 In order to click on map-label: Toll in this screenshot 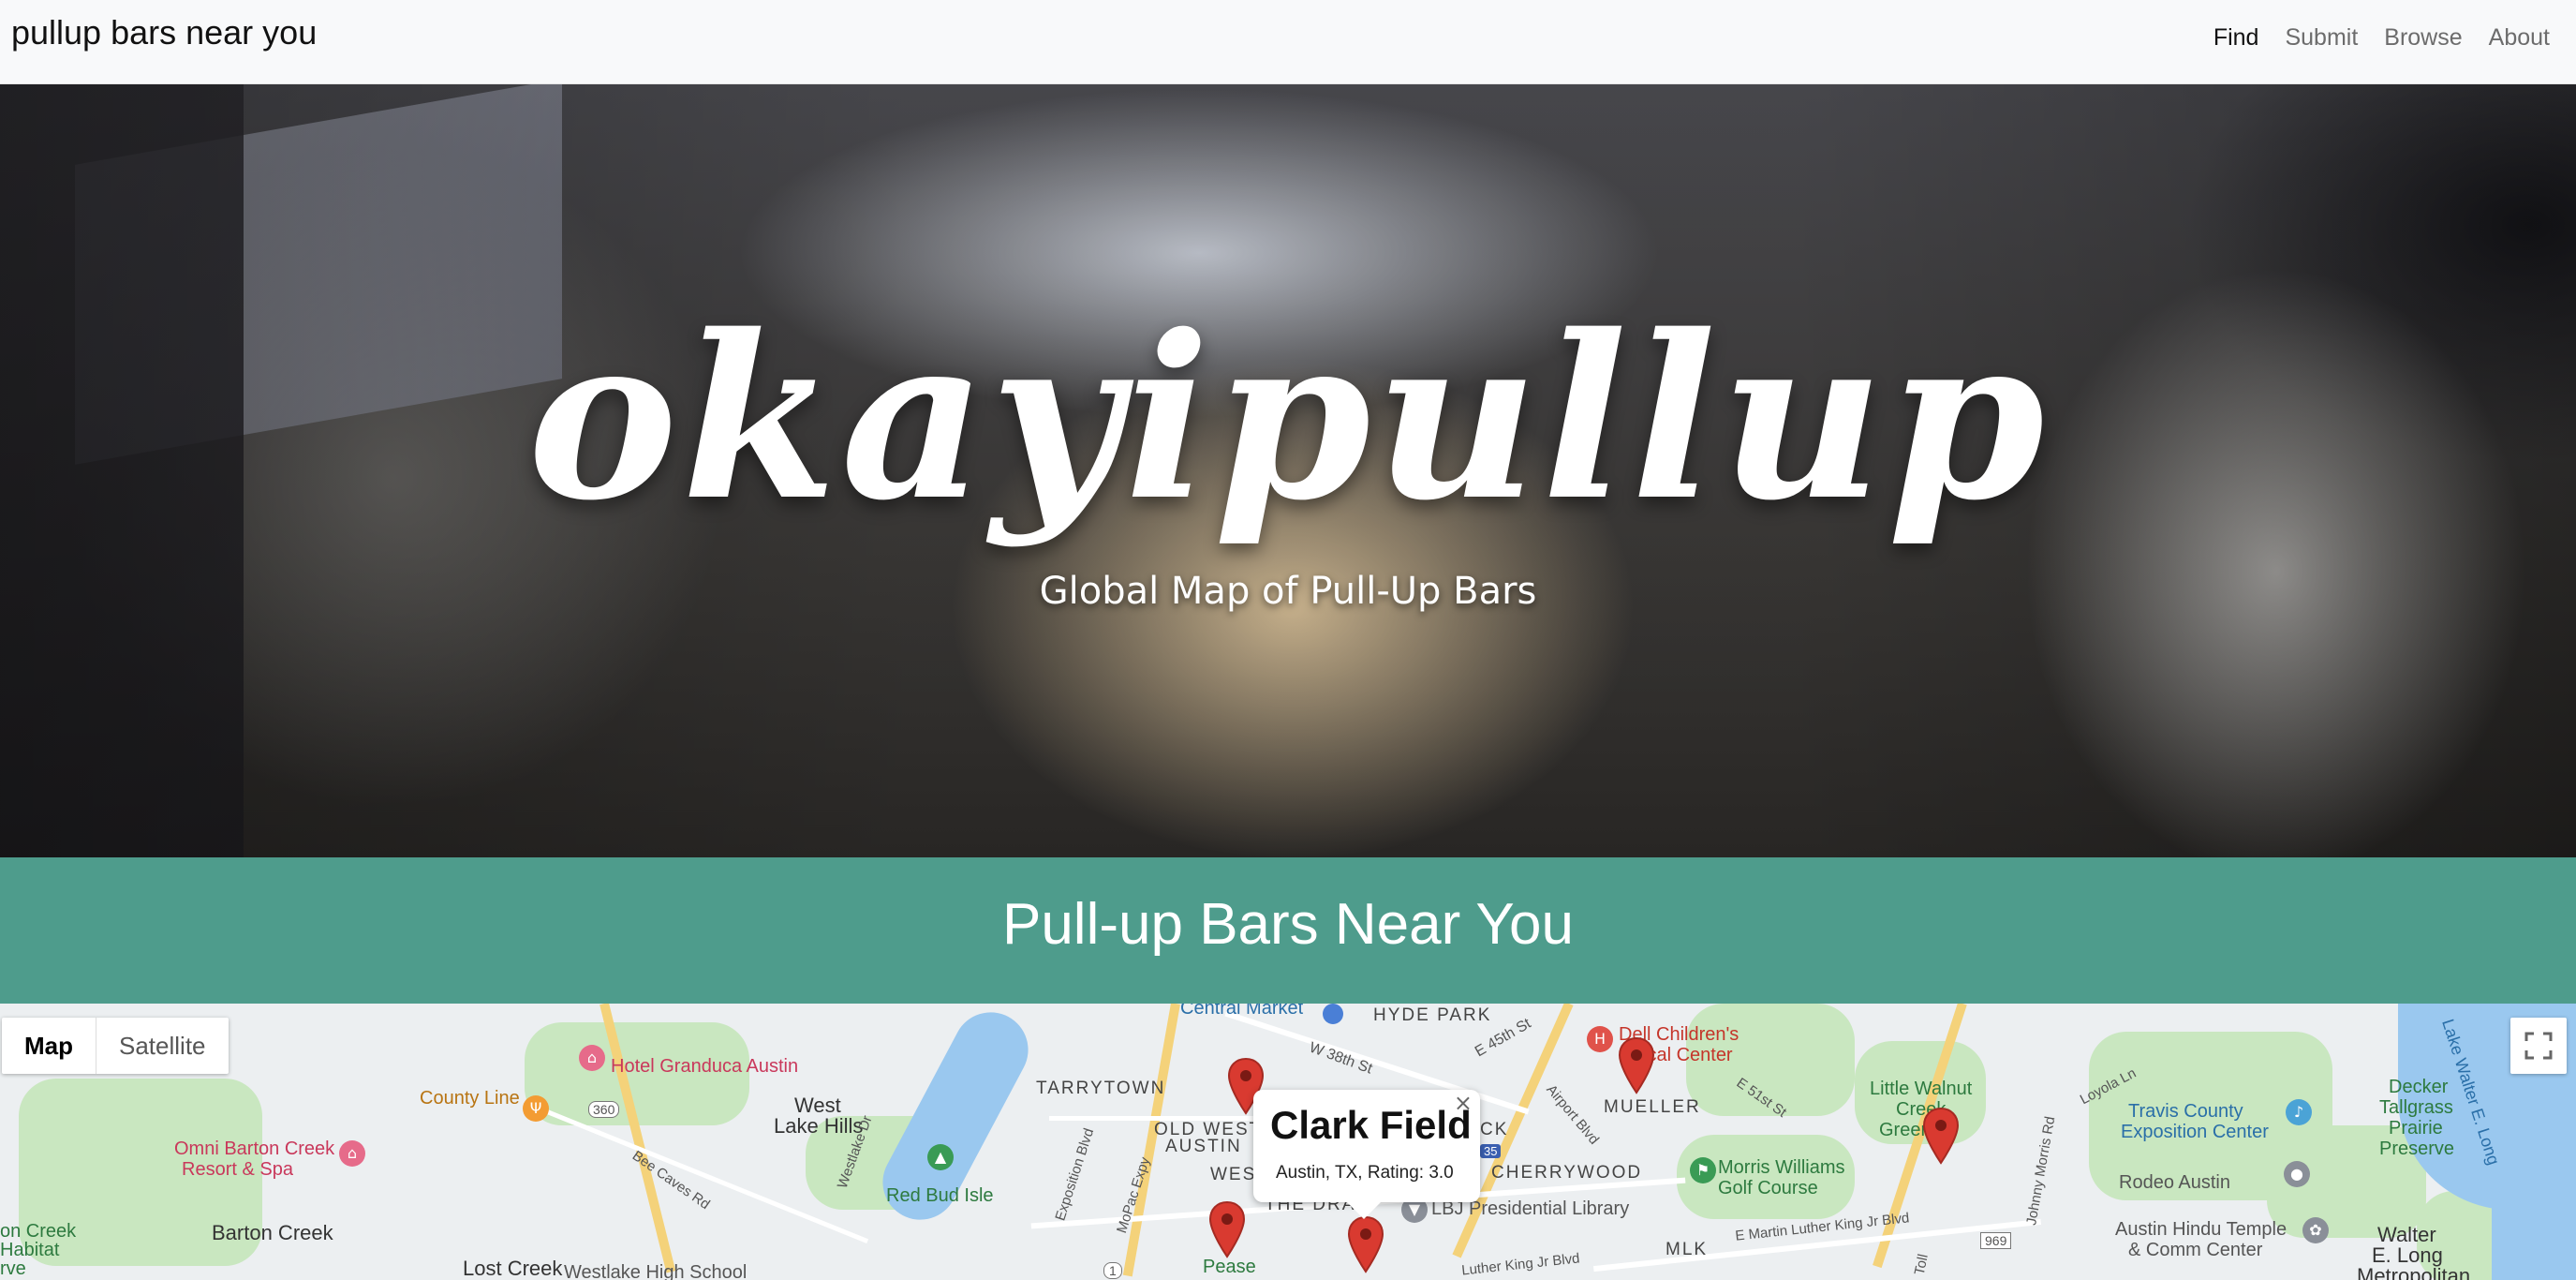, I will do `click(1922, 1264)`.